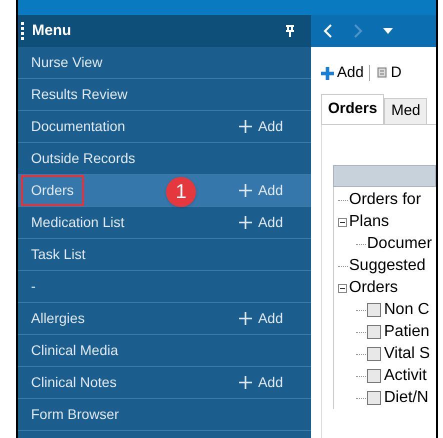 Image resolution: width=443 pixels, height=438 pixels. What do you see at coordinates (388, 31) in the screenshot?
I see `dropdown-icon` at bounding box center [388, 31].